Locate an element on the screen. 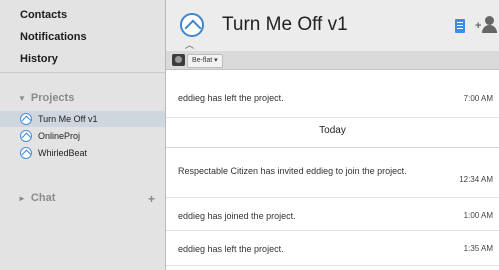  feed-message: eddieg has joined the project. is located at coordinates (237, 216).